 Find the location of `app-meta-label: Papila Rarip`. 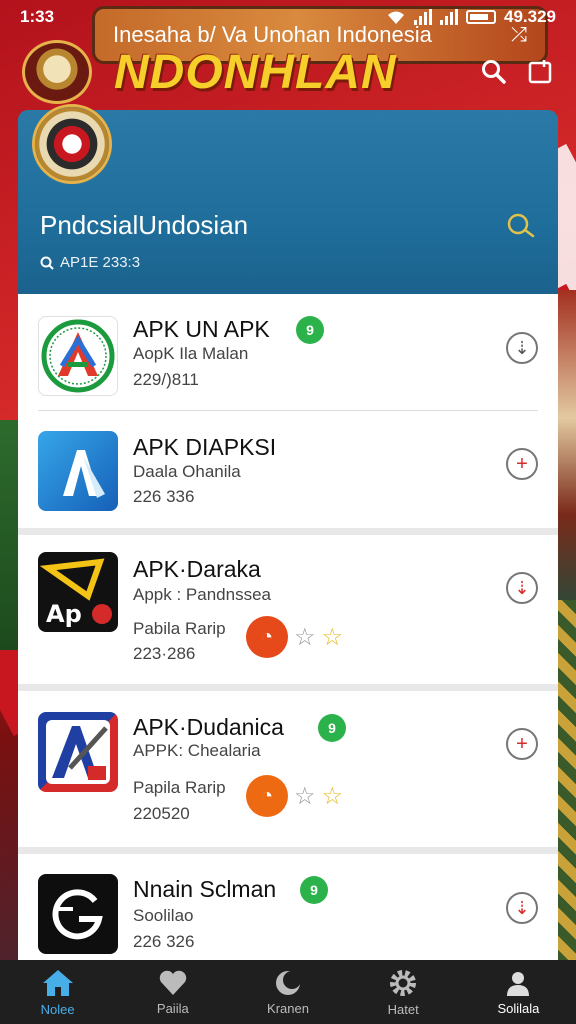

app-meta-label: Papila Rarip is located at coordinates (179, 787).